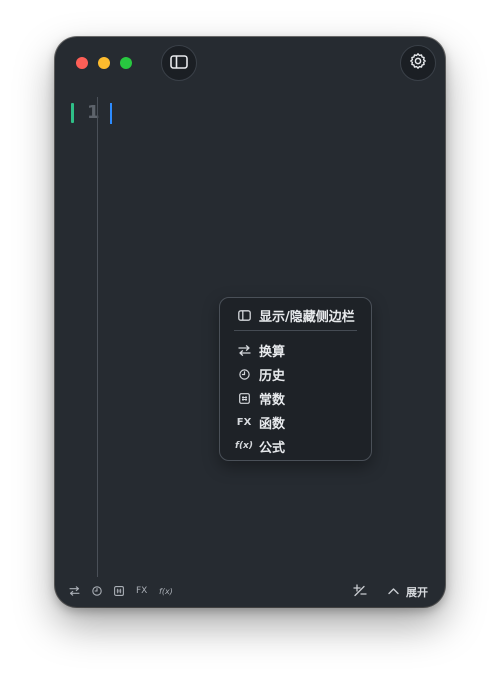 The width and height of the screenshot is (501, 682). Describe the element at coordinates (295, 398) in the screenshot. I see `menu-item-constants: 常数` at that location.